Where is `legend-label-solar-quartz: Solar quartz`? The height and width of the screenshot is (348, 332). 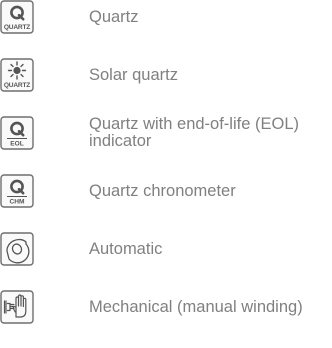 legend-label-solar-quartz: Solar quartz is located at coordinates (133, 75).